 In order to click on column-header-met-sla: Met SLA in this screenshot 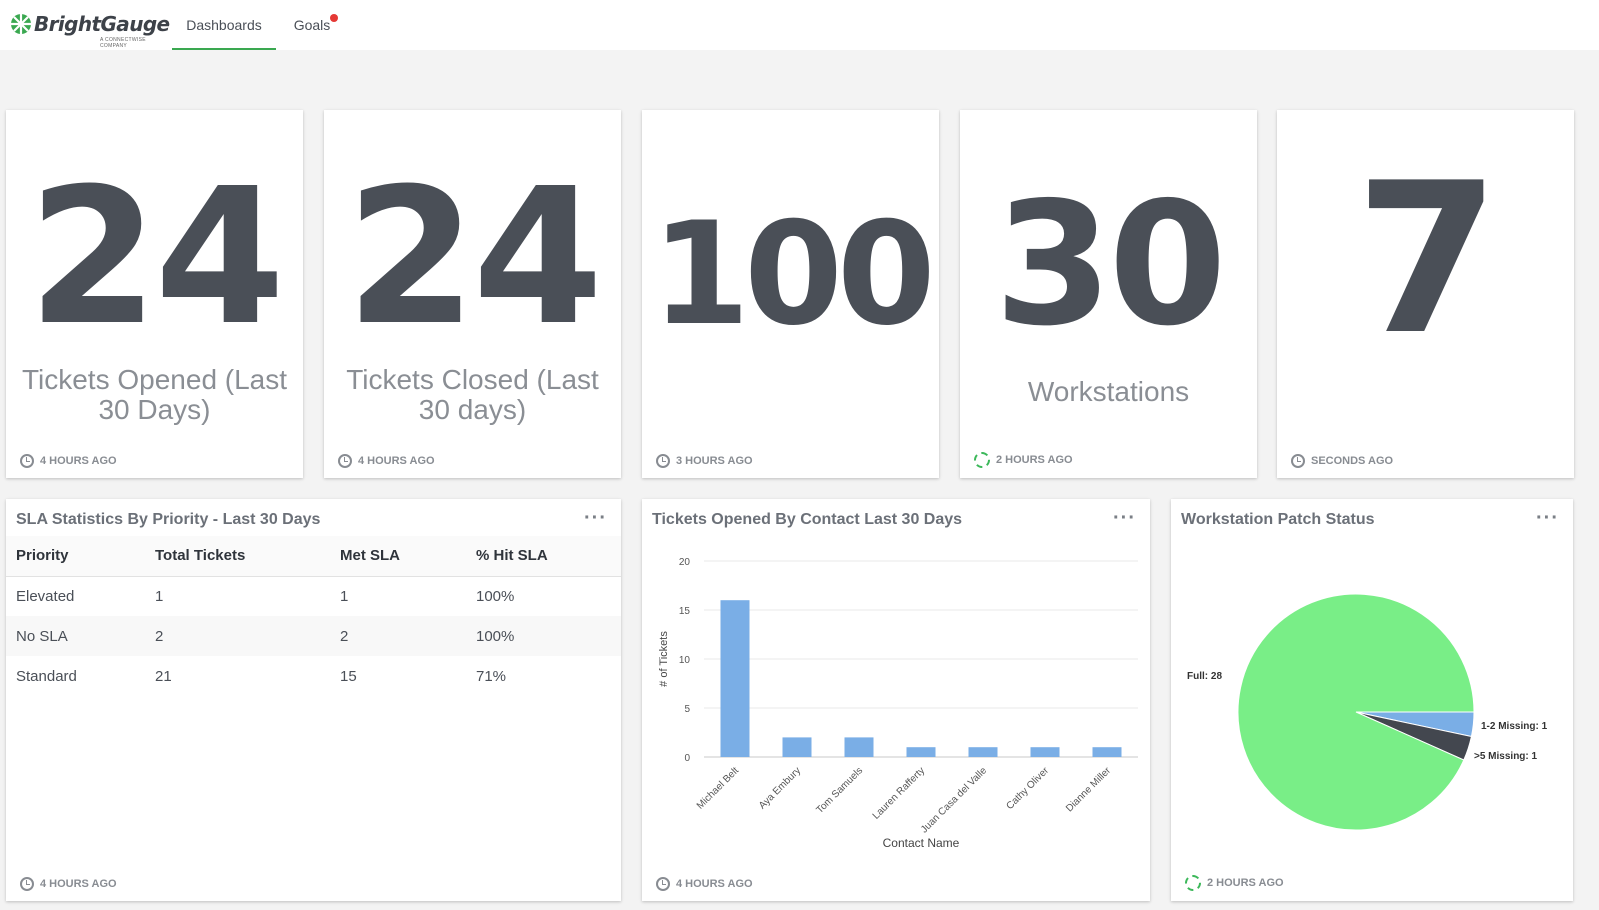, I will do `click(398, 556)`.